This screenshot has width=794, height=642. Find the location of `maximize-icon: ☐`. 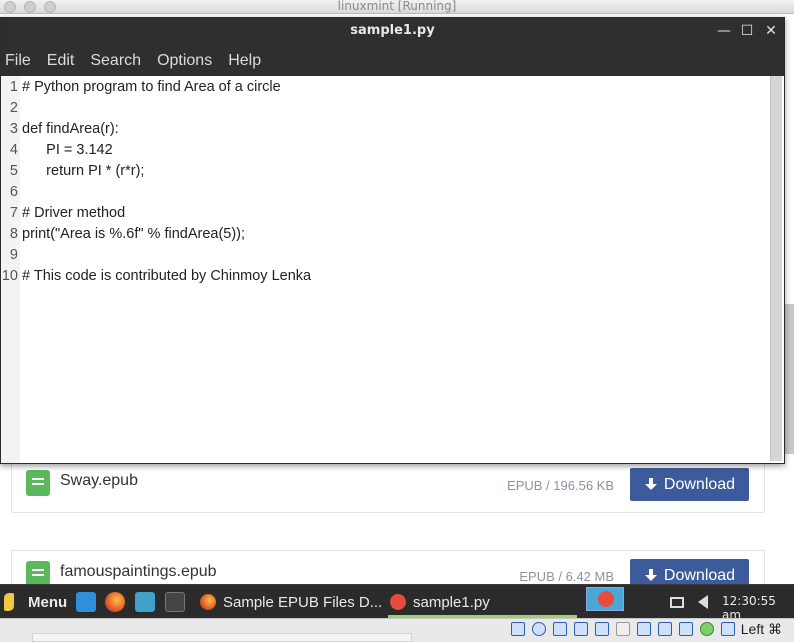

maximize-icon: ☐ is located at coordinates (747, 31).